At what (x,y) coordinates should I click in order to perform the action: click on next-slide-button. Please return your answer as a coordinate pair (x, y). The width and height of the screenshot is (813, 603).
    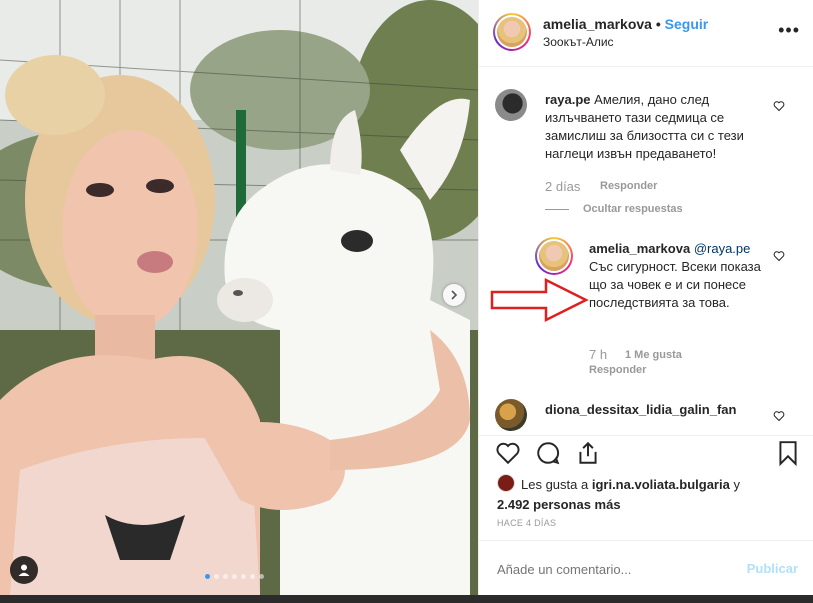
    Looking at the image, I should click on (454, 295).